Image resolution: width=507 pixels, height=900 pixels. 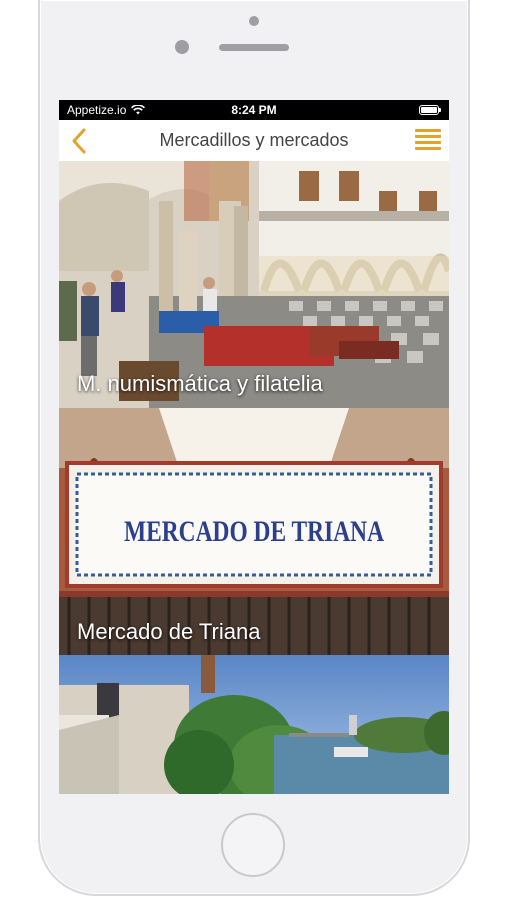 I want to click on market-photo-river, so click(x=254, y=724).